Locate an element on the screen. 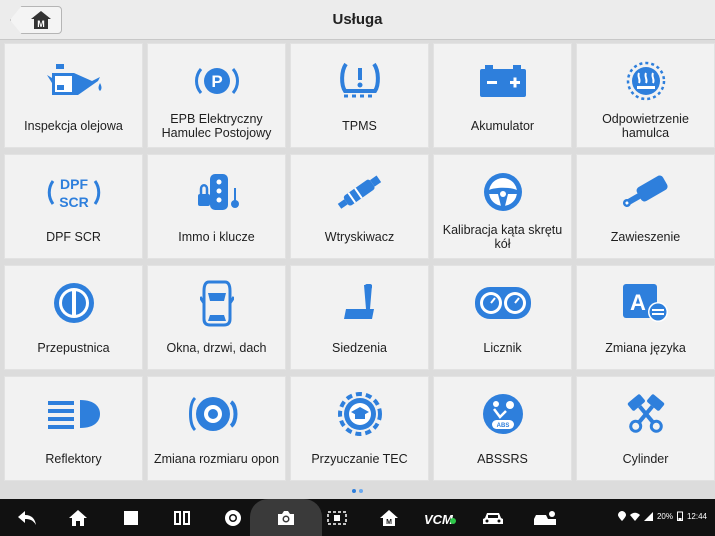 The width and height of the screenshot is (715, 536). service-tile-label: DPF SCR is located at coordinates (73, 237).